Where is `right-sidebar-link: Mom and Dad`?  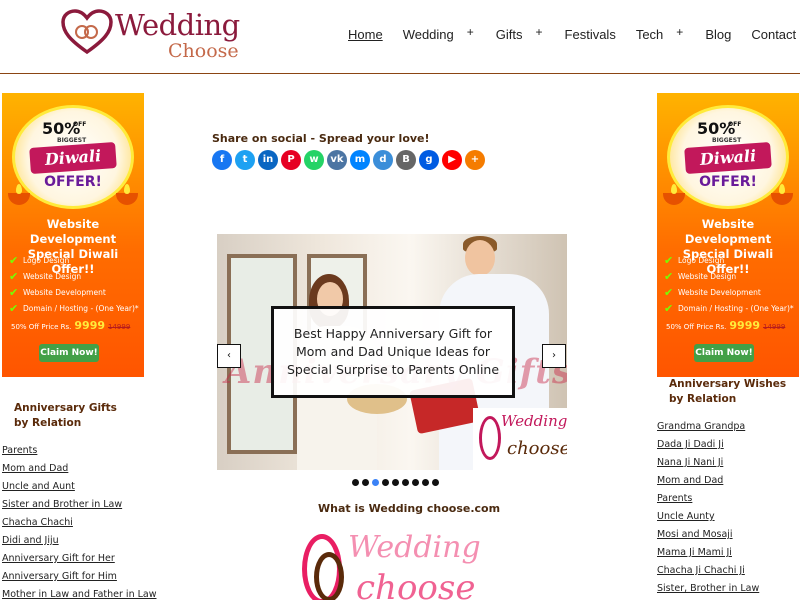
right-sidebar-link: Mom and Dad is located at coordinates (708, 481).